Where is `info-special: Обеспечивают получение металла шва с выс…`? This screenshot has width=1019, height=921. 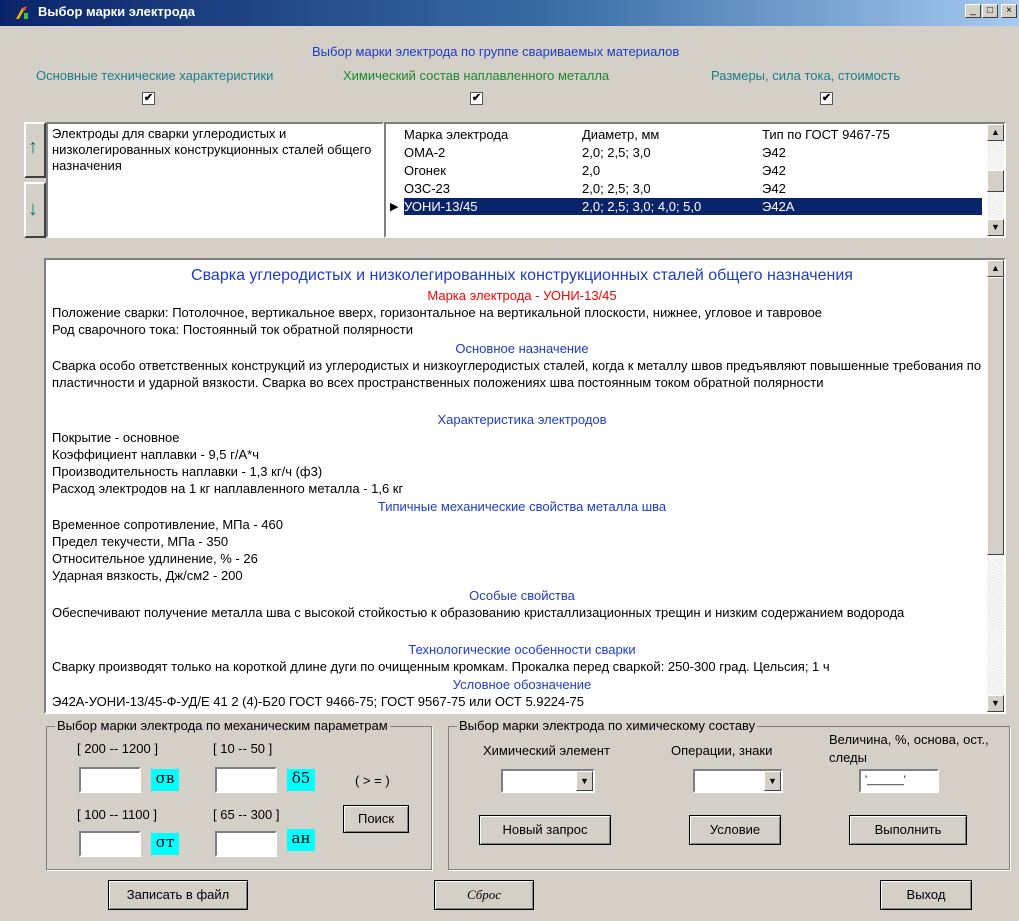
info-special: Обеспечивают получение металла шва с выс… is located at coordinates (478, 612).